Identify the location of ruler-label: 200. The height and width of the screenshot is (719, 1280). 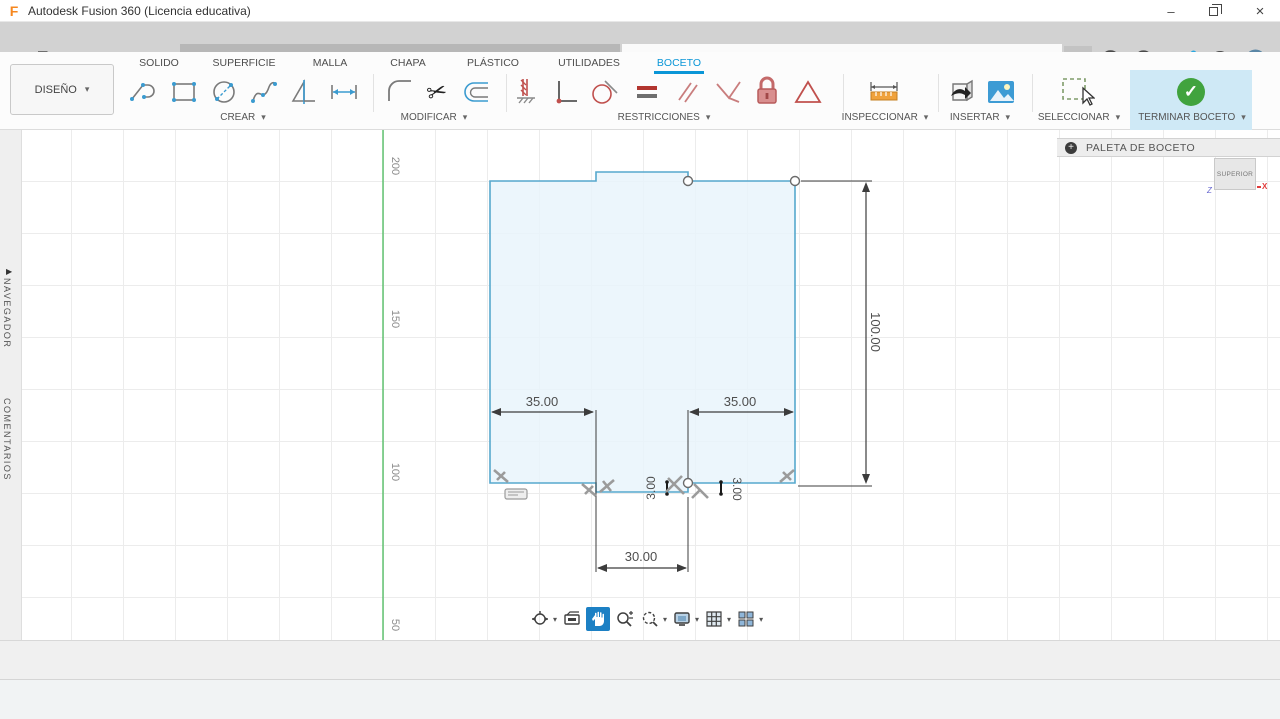
(395, 166).